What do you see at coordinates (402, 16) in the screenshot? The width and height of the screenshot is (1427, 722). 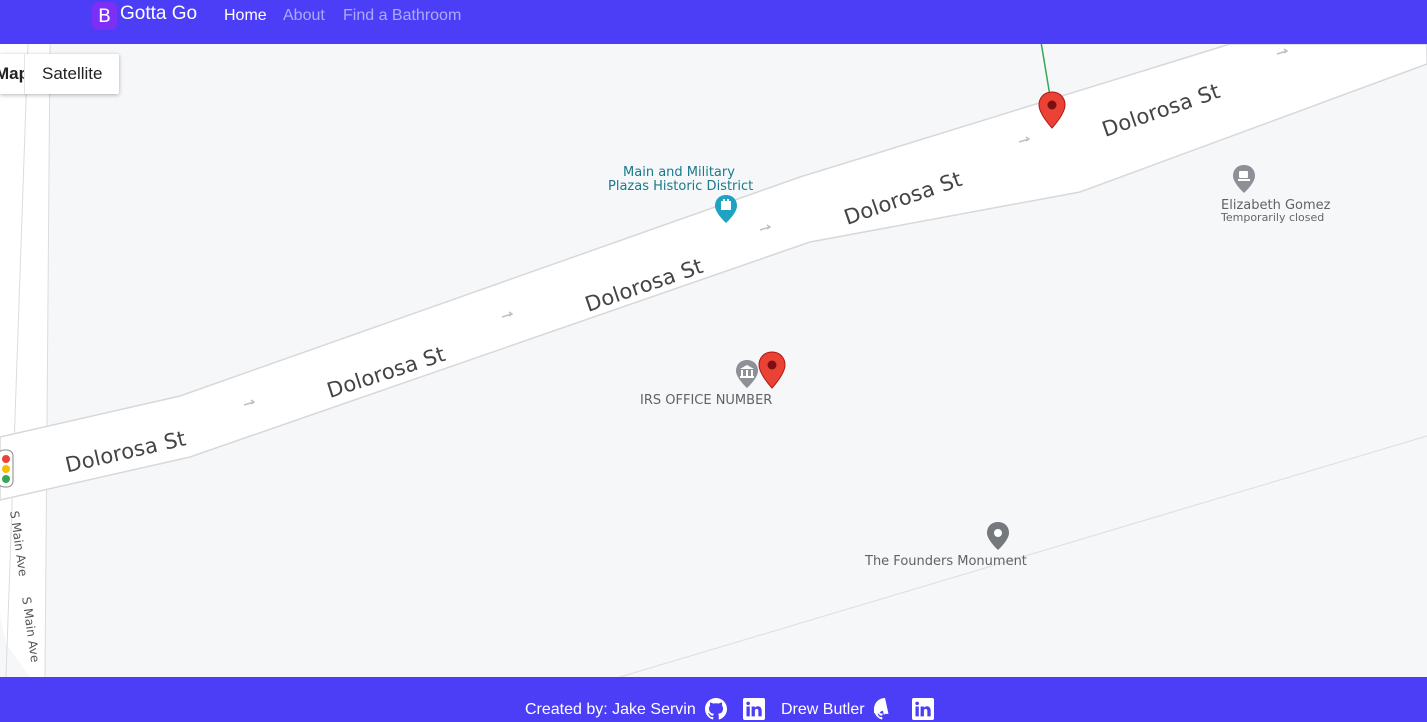 I see `nav-link-find-bathroom: Find a Bathroom` at bounding box center [402, 16].